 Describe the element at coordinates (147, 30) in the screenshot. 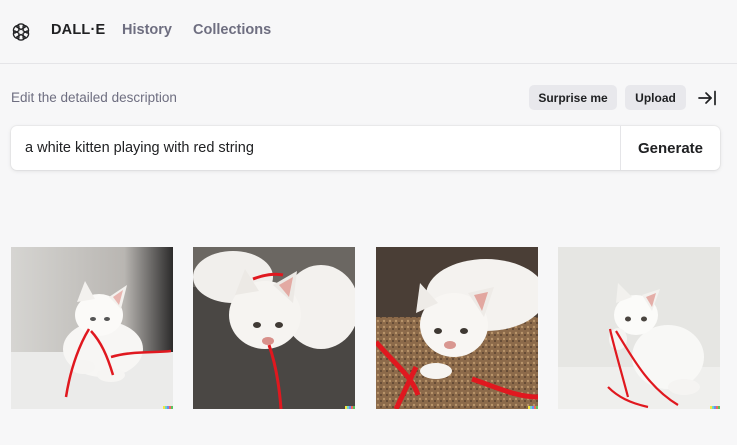

I see `nav-history-link: History` at that location.